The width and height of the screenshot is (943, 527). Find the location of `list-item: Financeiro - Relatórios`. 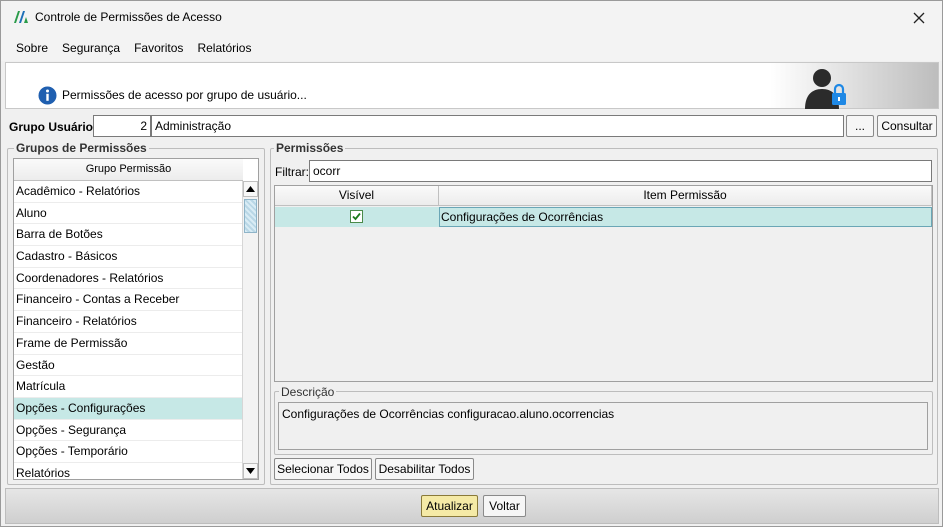

list-item: Financeiro - Relatórios is located at coordinates (128, 322).